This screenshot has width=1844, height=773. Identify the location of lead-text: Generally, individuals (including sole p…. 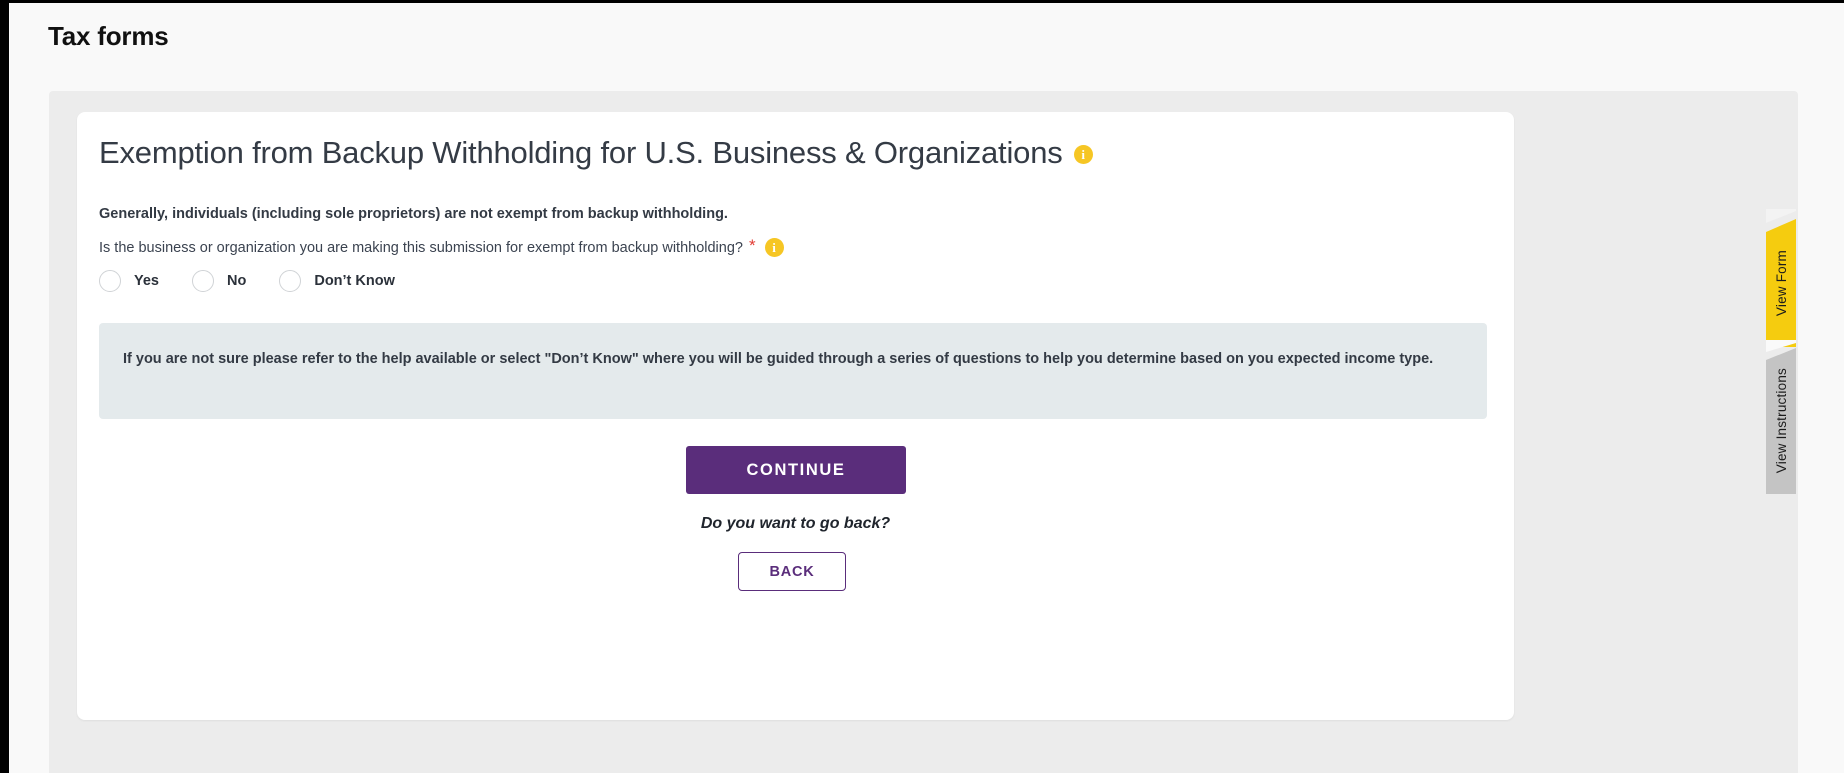
(413, 214).